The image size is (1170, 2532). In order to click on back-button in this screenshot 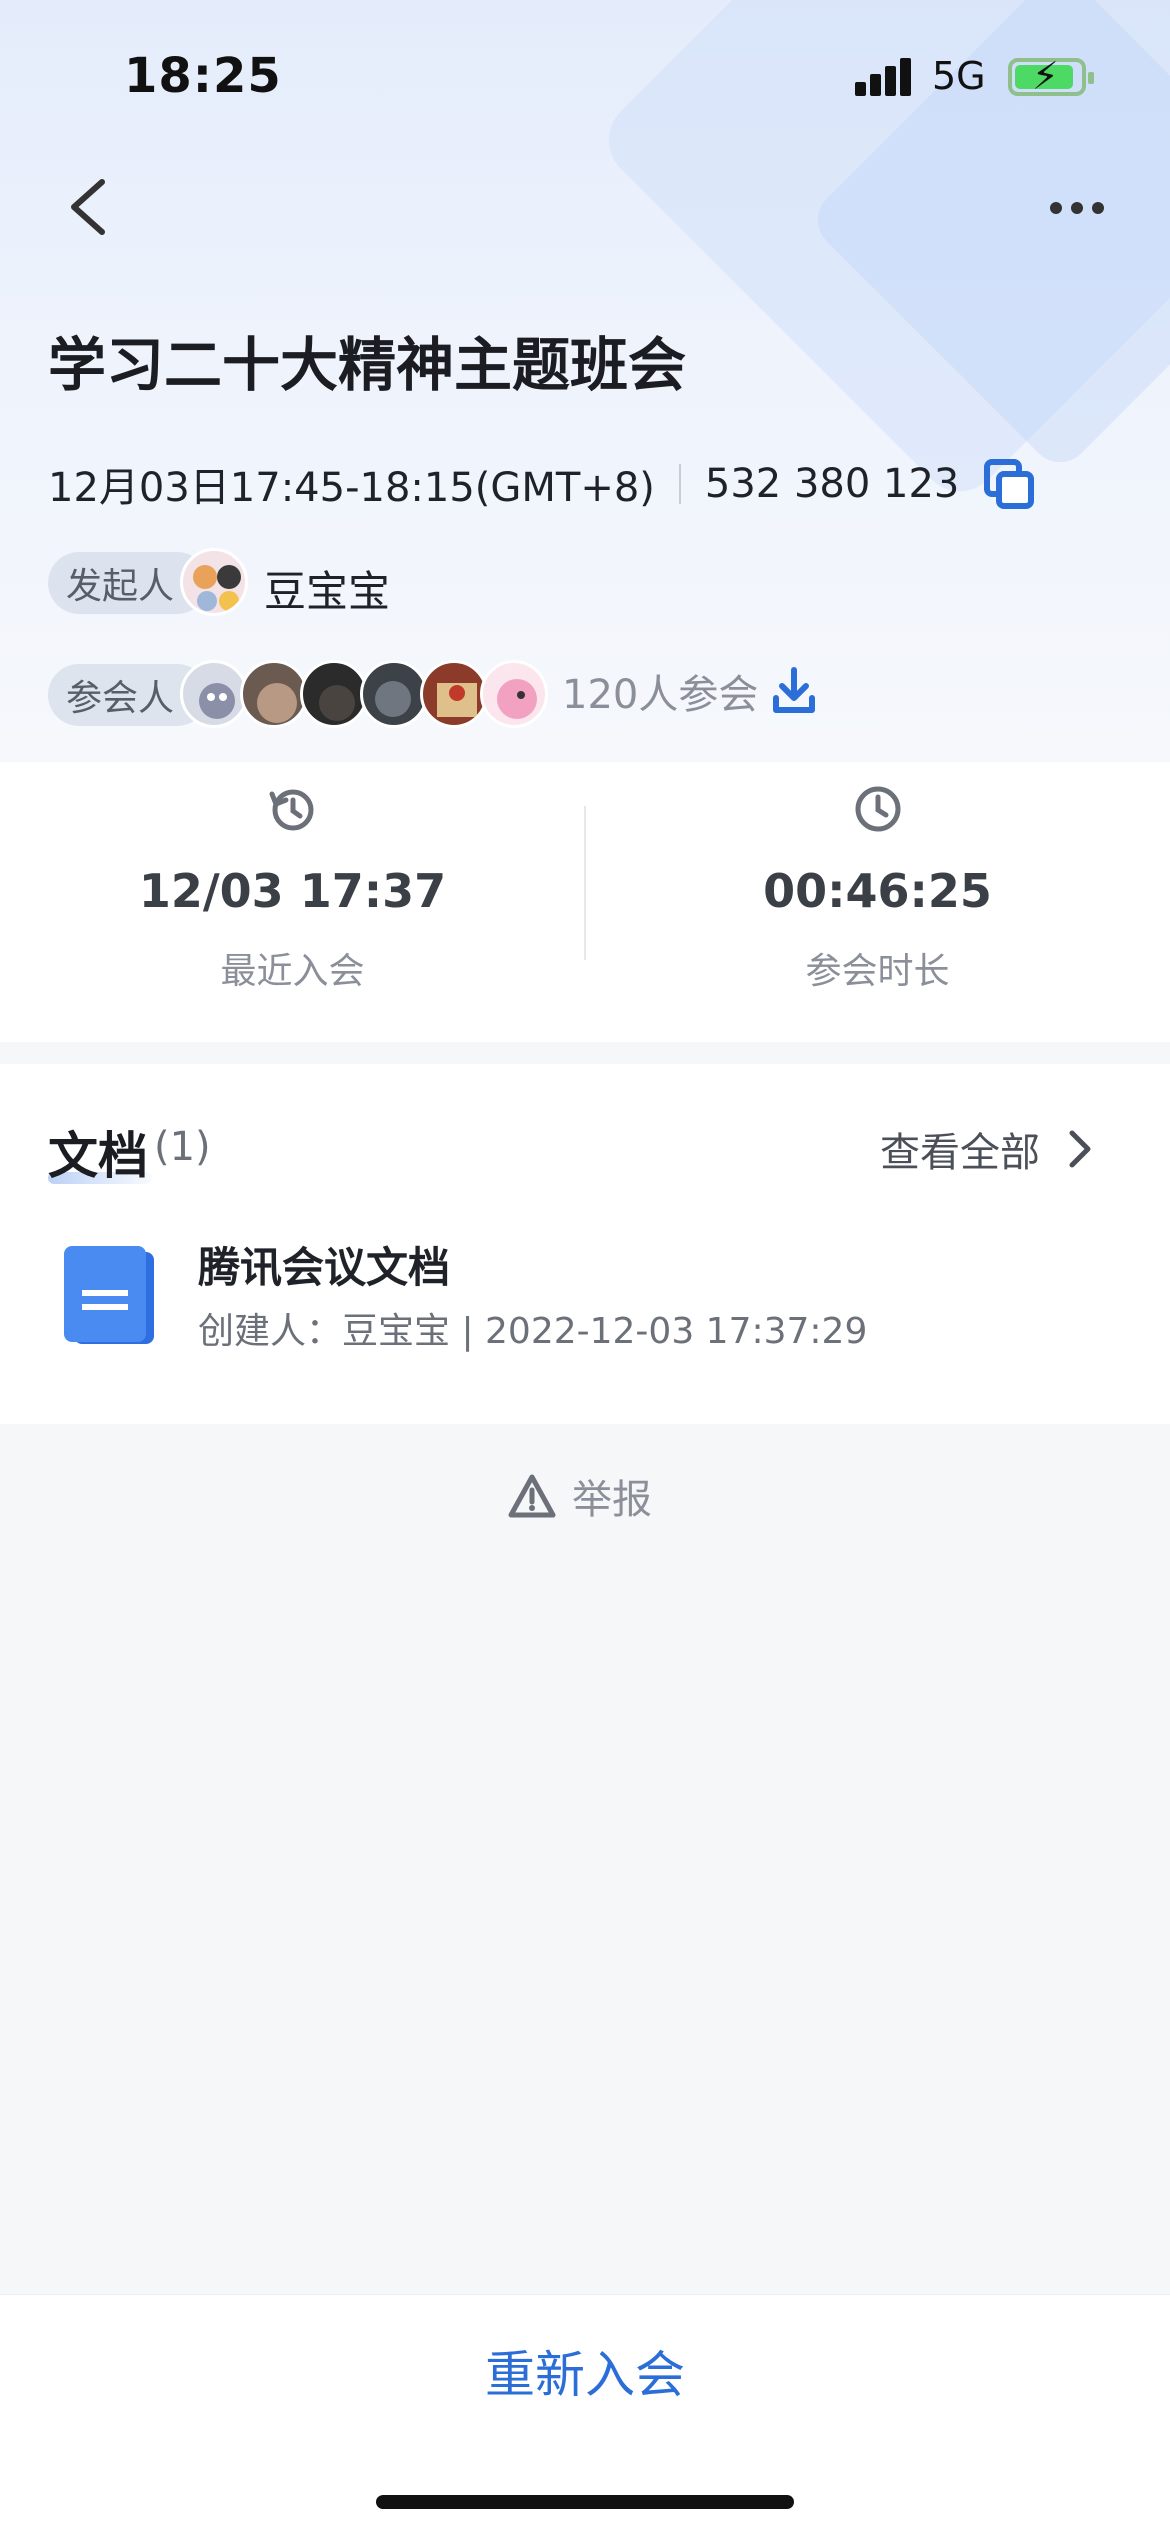, I will do `click(88, 207)`.